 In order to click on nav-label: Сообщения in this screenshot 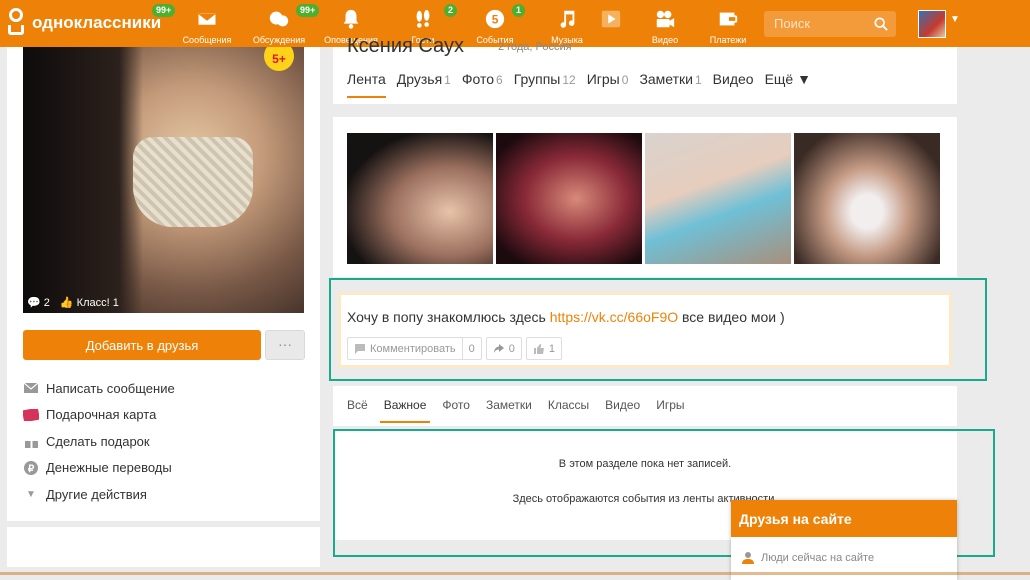, I will do `click(207, 40)`.